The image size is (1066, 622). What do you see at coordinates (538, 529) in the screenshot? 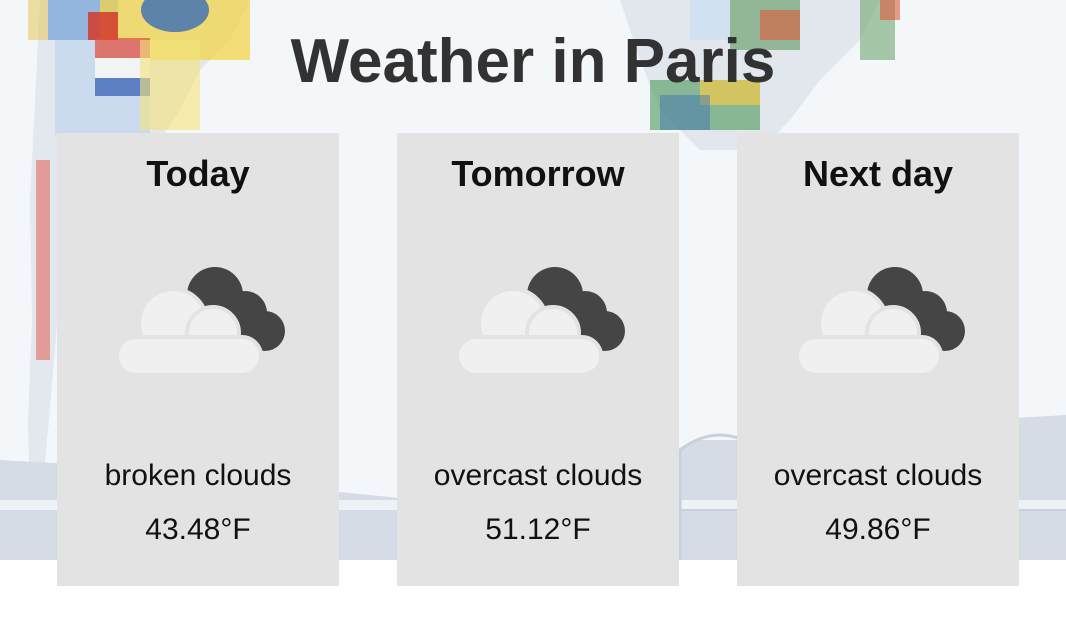
I see `temperature: 51.12°F` at bounding box center [538, 529].